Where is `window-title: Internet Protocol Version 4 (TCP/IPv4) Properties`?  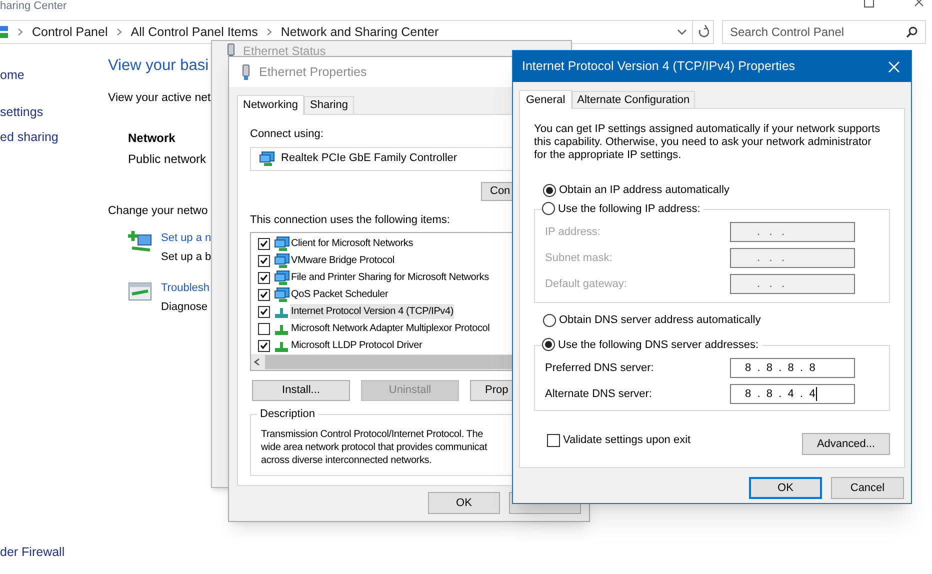
window-title: Internet Protocol Version 4 (TCP/IPv4) Properties is located at coordinates (659, 67).